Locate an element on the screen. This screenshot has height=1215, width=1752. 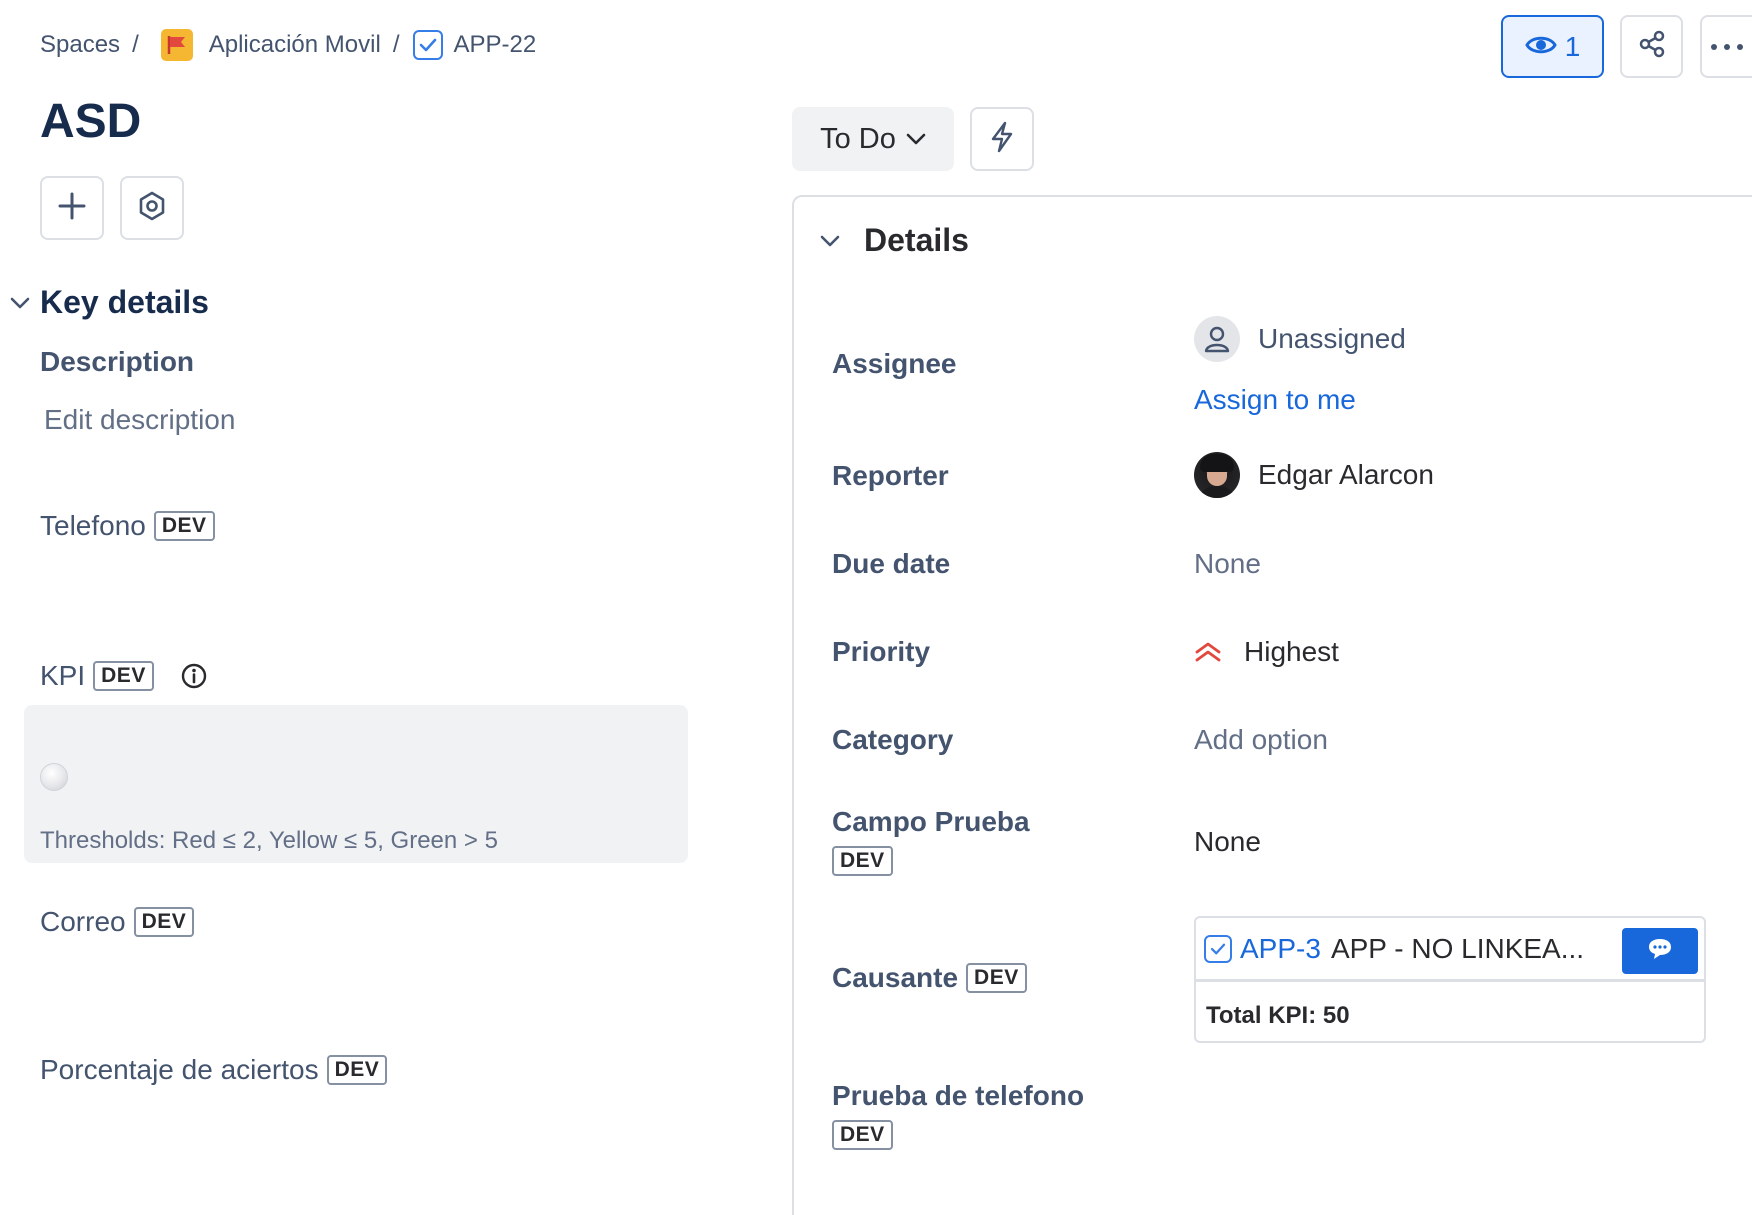
eye-icon is located at coordinates (1540, 47).